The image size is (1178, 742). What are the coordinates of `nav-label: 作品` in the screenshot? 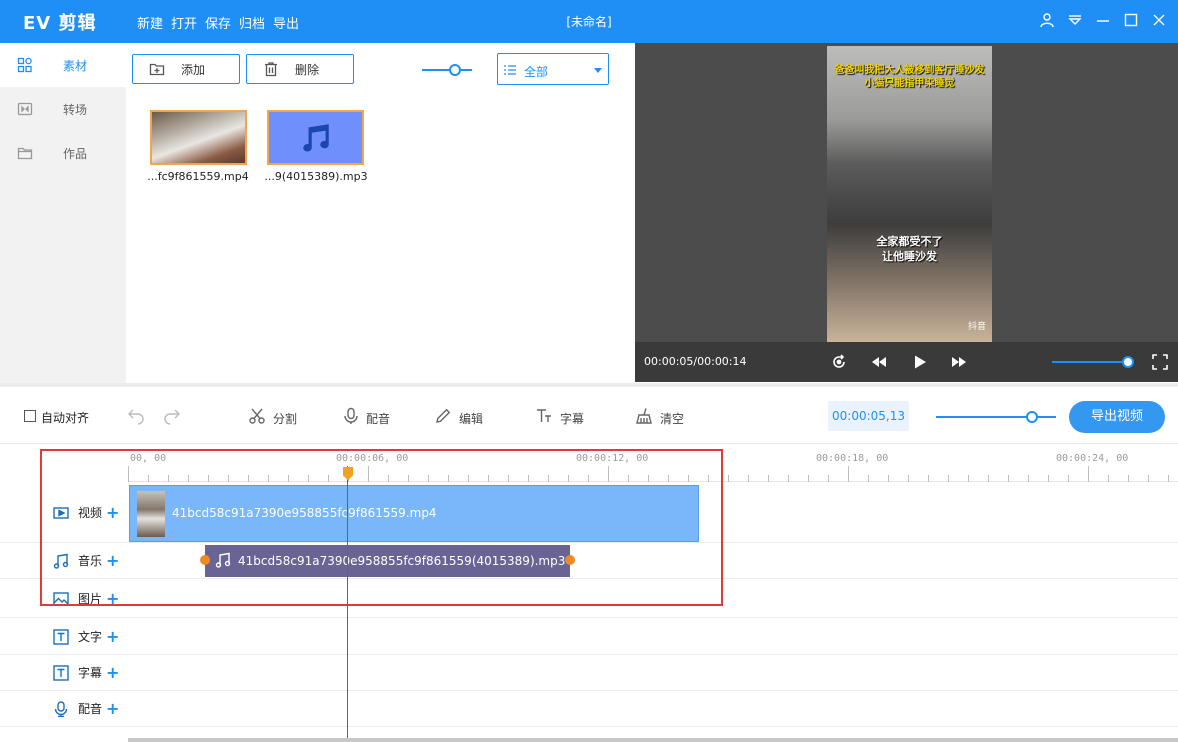 It's located at (75, 153).